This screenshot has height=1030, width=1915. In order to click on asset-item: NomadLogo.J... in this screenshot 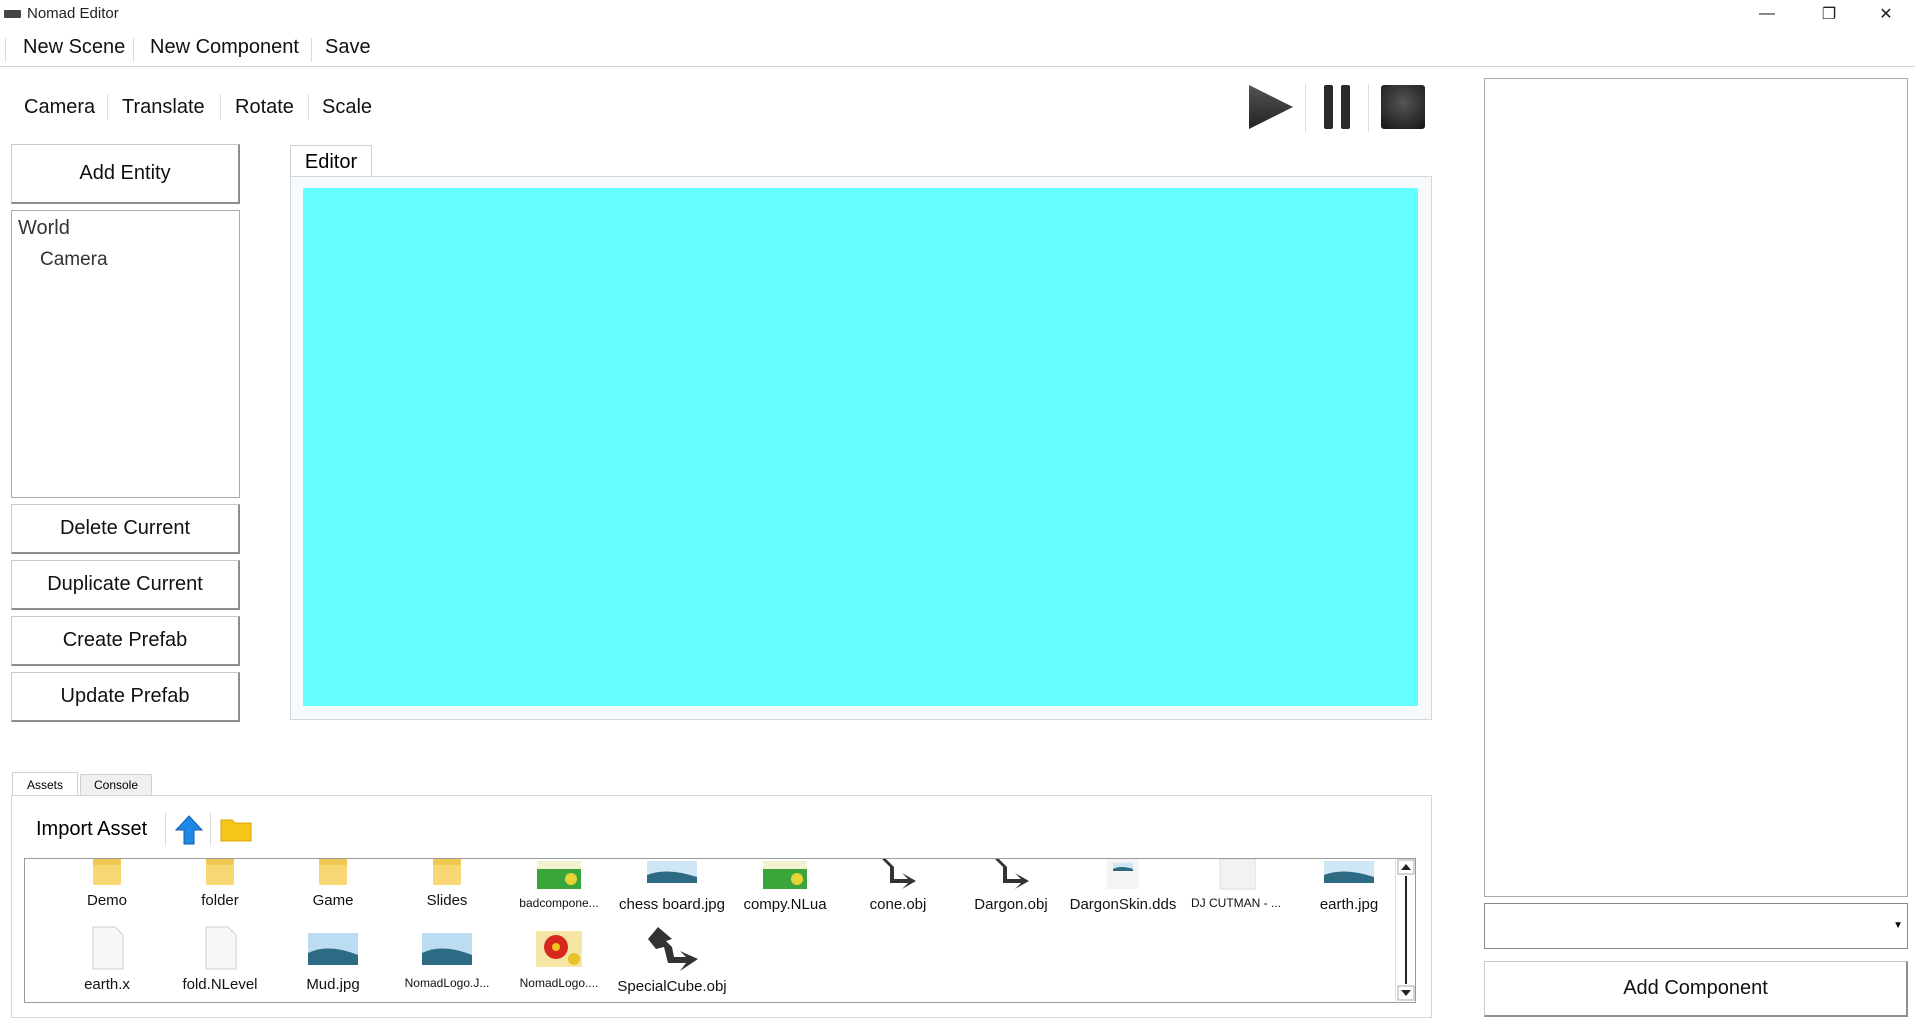, I will do `click(447, 957)`.